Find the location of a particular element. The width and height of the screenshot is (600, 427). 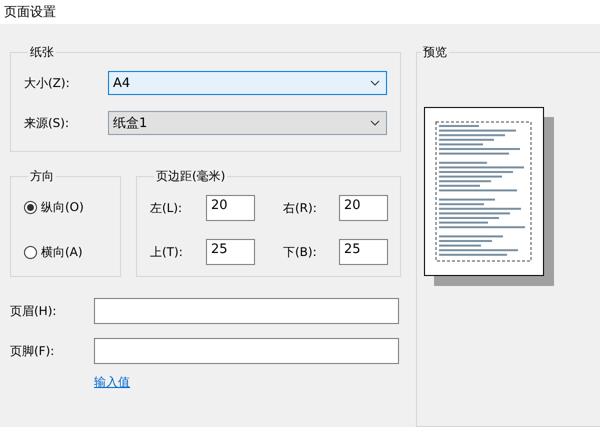

group-title: 方向 is located at coordinates (42, 176).